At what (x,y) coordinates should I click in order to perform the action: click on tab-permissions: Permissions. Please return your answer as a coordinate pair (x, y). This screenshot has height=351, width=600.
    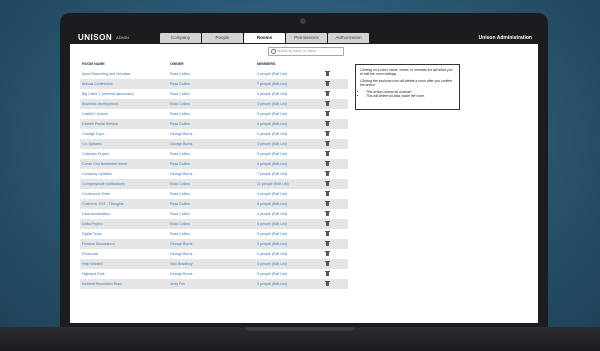
    Looking at the image, I should click on (306, 38).